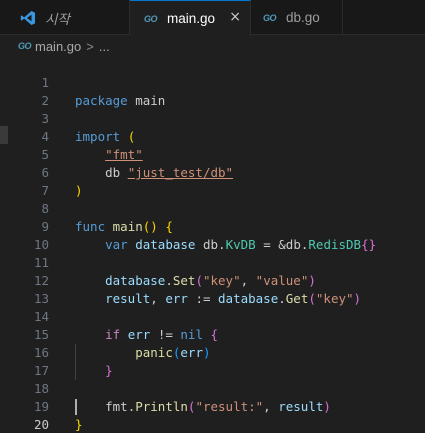 Image resolution: width=425 pixels, height=433 pixels. Describe the element at coordinates (212, 334) in the screenshot. I see `code-line: 15 panic(err)` at that location.